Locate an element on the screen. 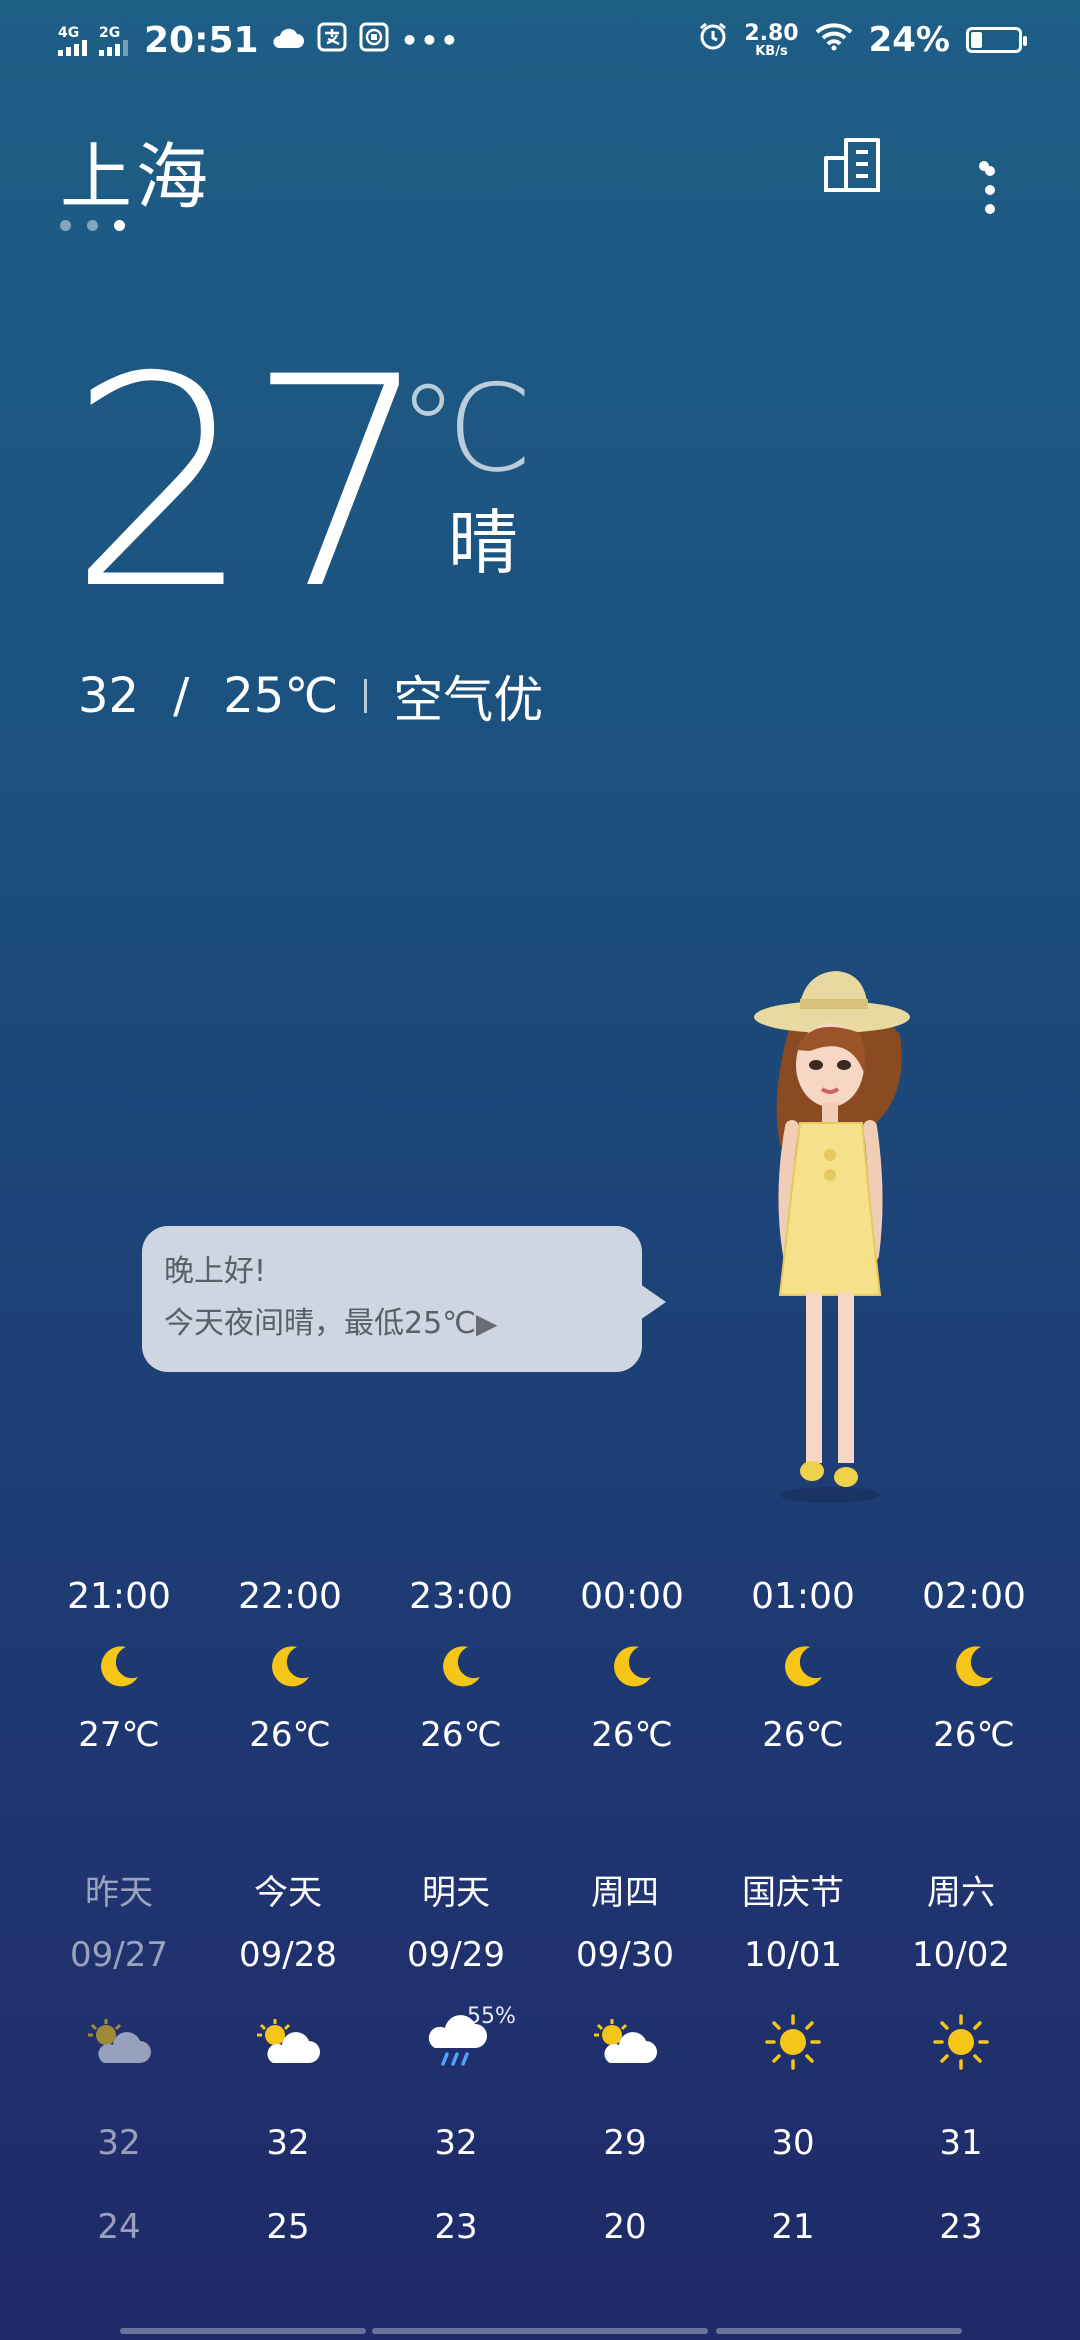  hour-time: 01:00 is located at coordinates (803, 1596).